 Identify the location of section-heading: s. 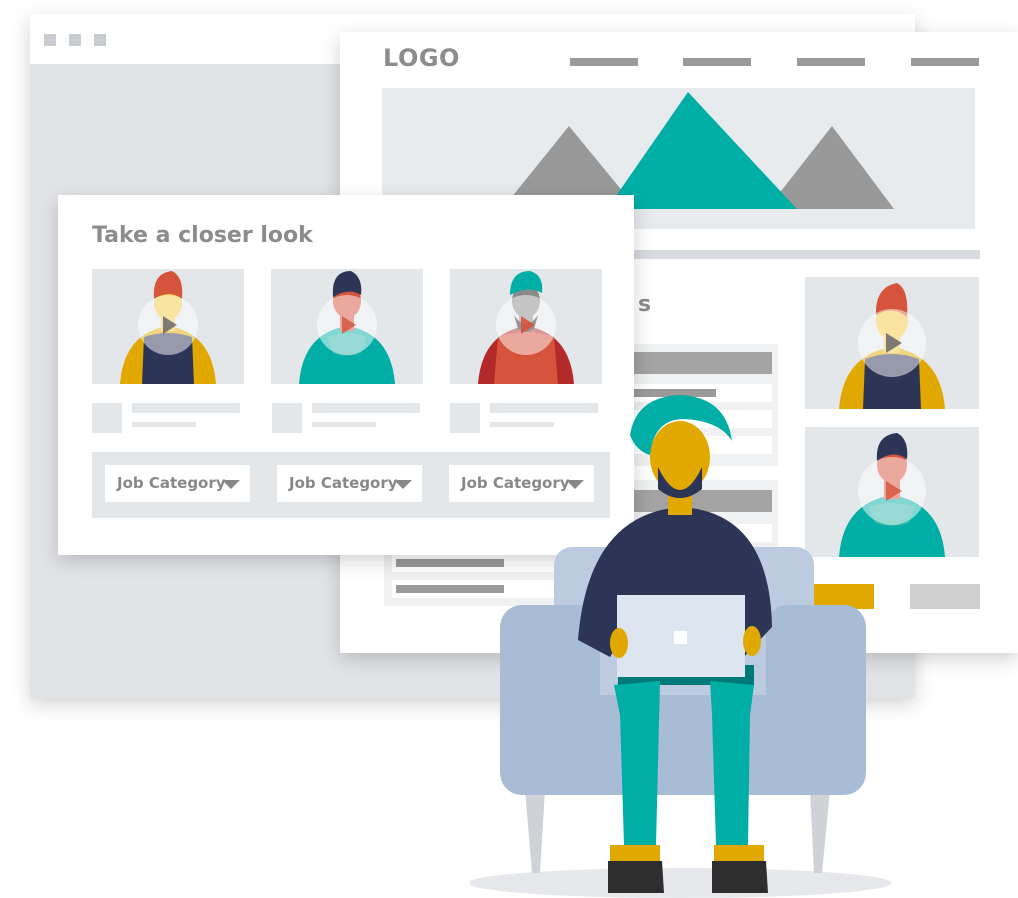
(645, 304).